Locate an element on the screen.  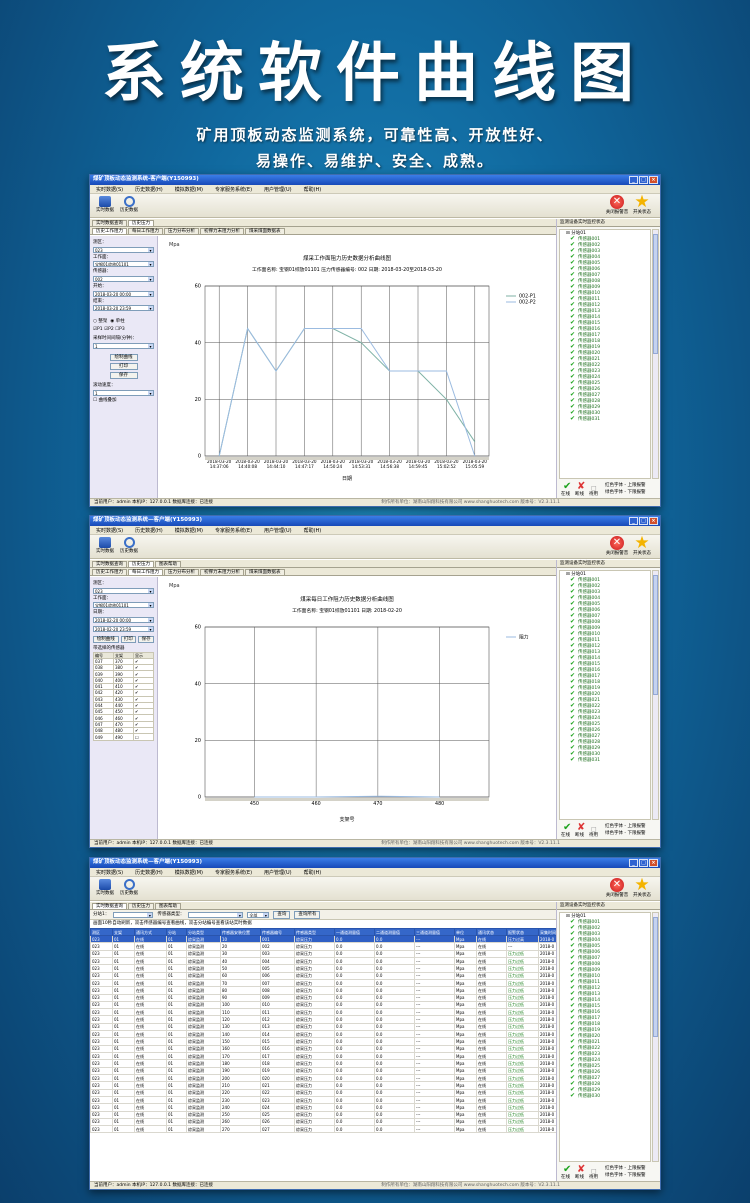
column-header: 三通道测量值 is located at coordinates (434, 932).